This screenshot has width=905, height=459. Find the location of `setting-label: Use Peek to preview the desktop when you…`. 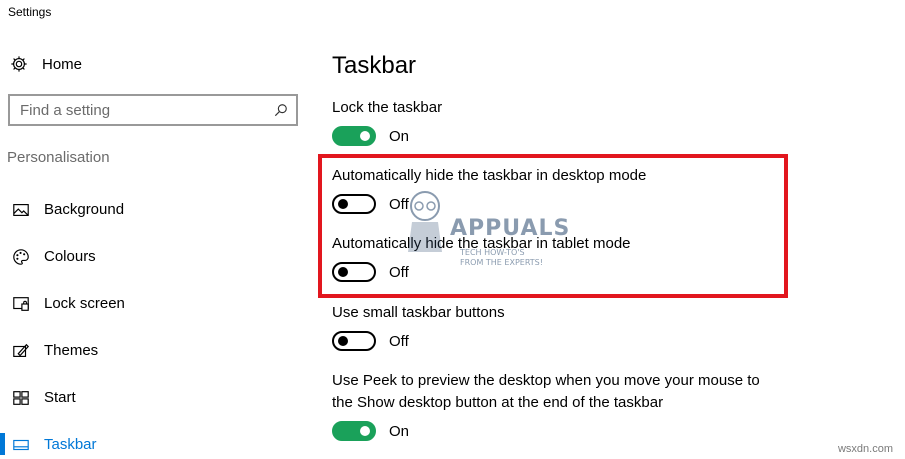

setting-label: Use Peek to preview the desktop when you… is located at coordinates (546, 380).